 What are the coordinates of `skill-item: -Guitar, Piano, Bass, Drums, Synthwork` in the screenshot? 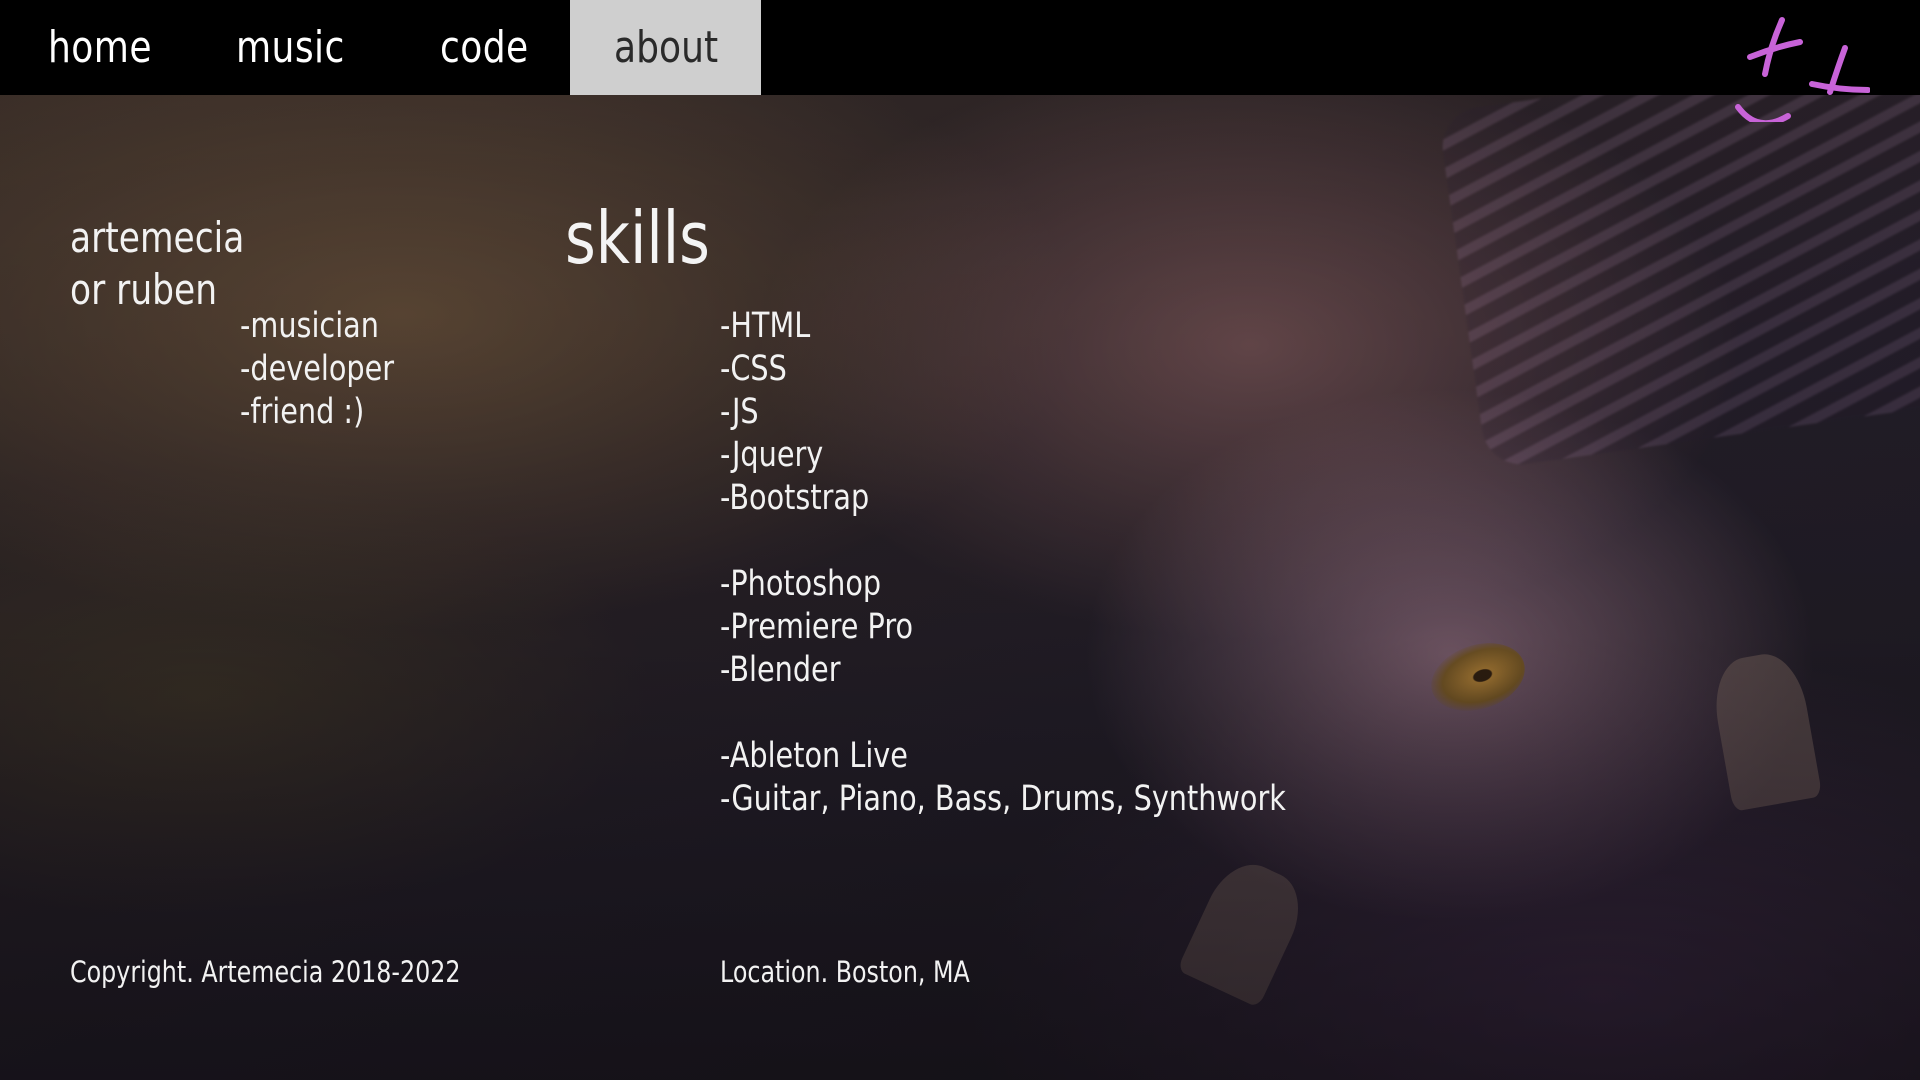 It's located at (1003, 799).